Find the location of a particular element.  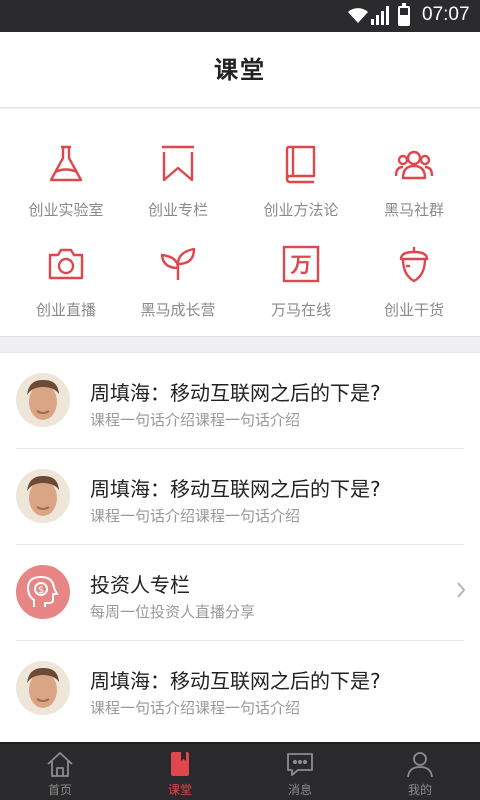

tab-label: 课堂 is located at coordinates (179, 790).